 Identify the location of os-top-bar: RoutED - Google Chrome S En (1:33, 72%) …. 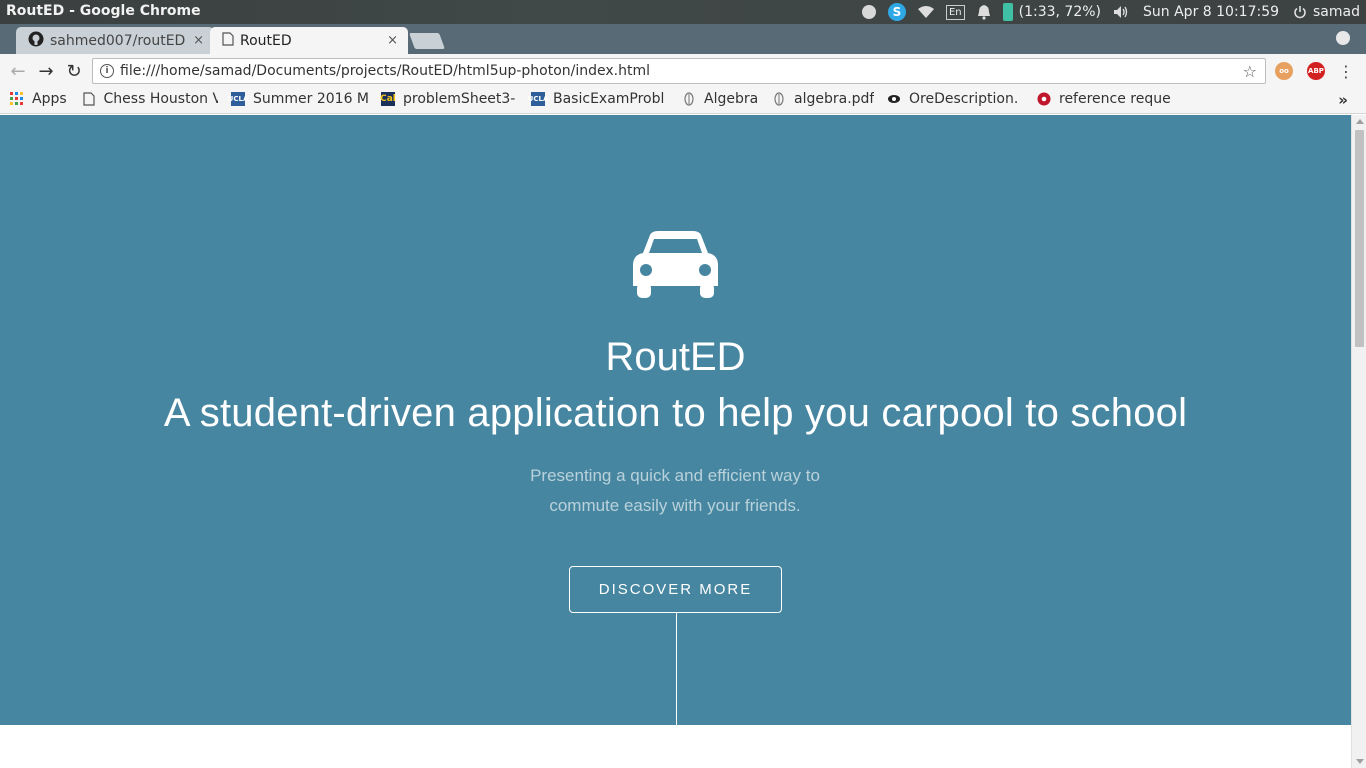
(683, 12).